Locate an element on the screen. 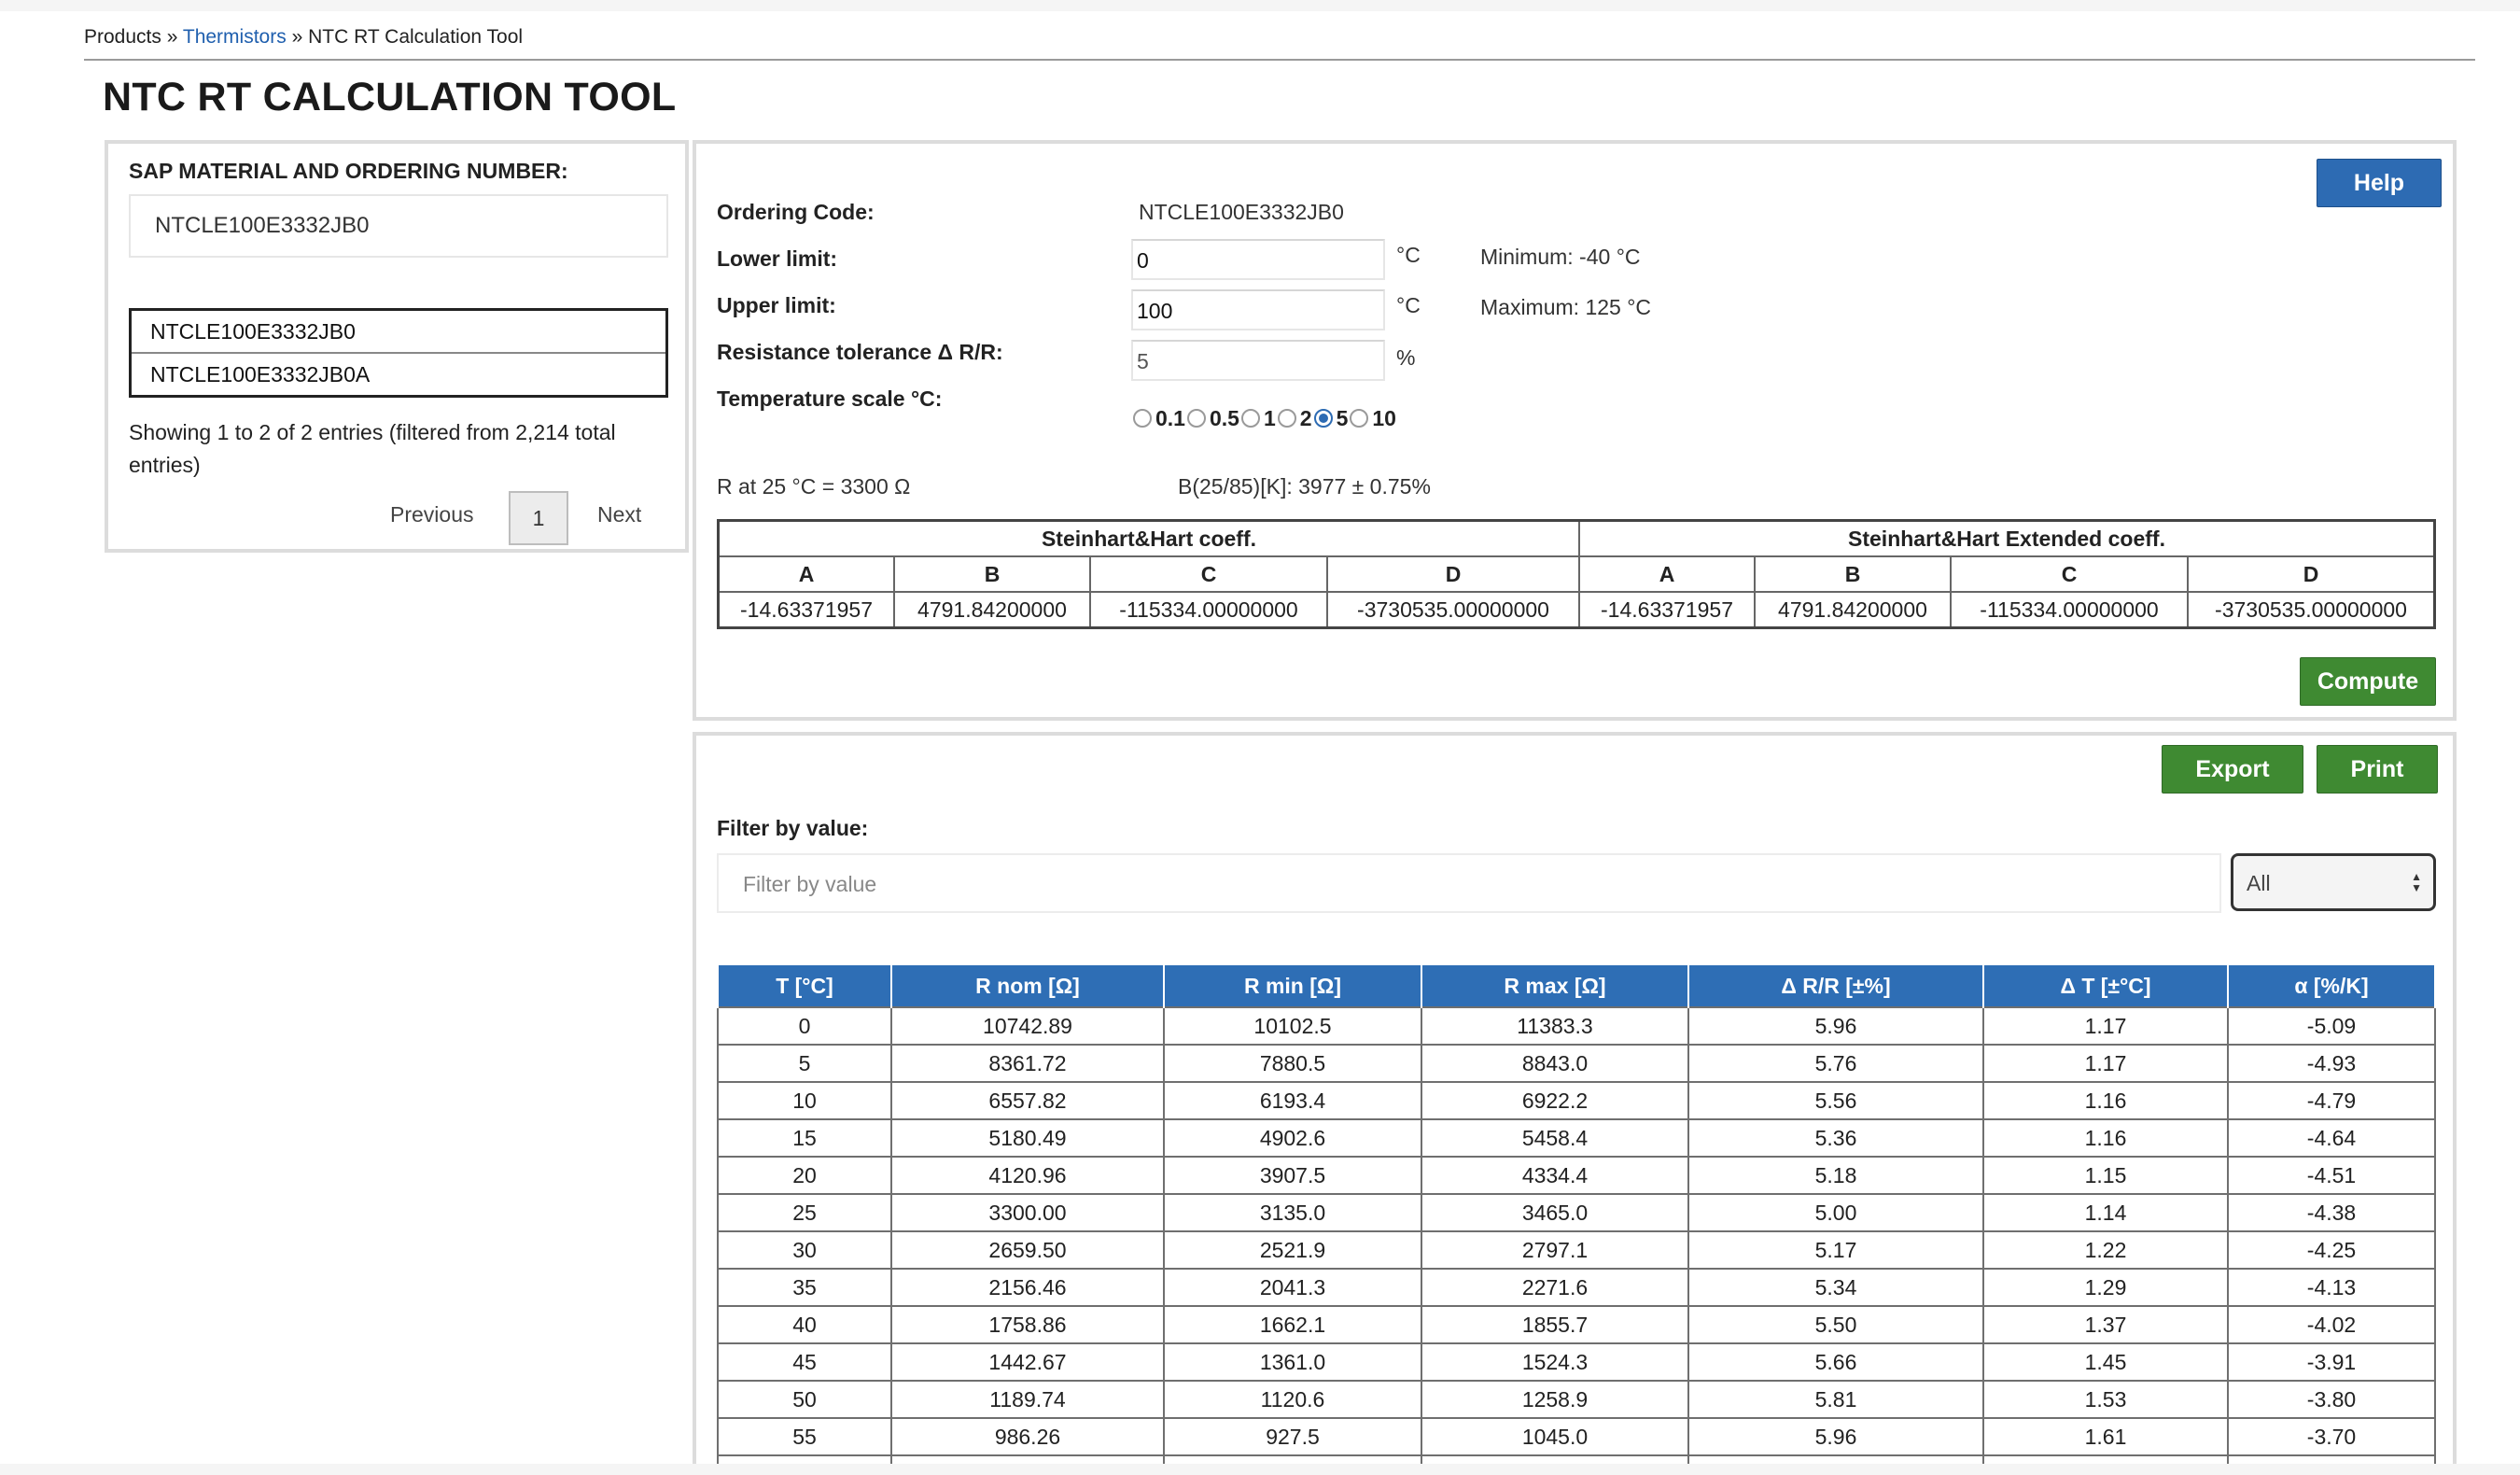 The image size is (2520, 1475). coef-column-header: C is located at coordinates (1208, 574).